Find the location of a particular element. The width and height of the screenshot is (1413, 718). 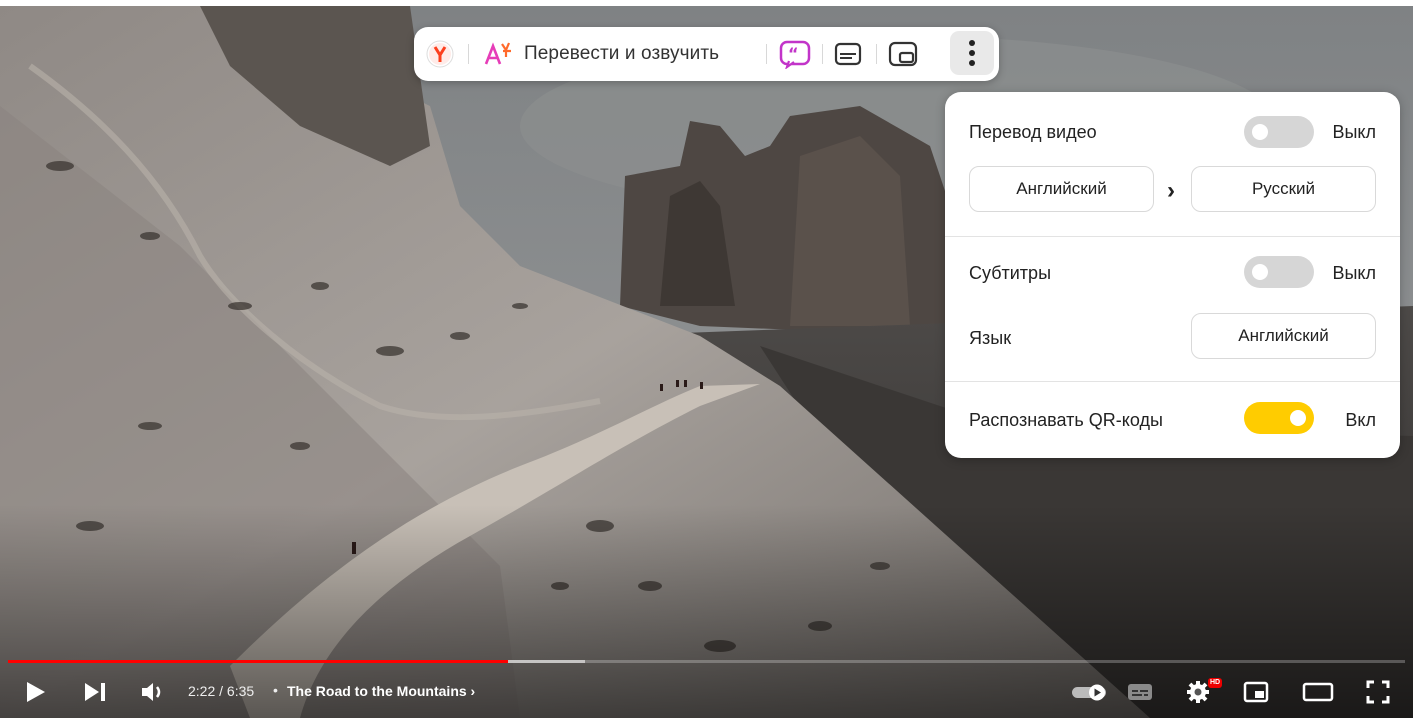

picture-in-picture-button is located at coordinates (903, 54).